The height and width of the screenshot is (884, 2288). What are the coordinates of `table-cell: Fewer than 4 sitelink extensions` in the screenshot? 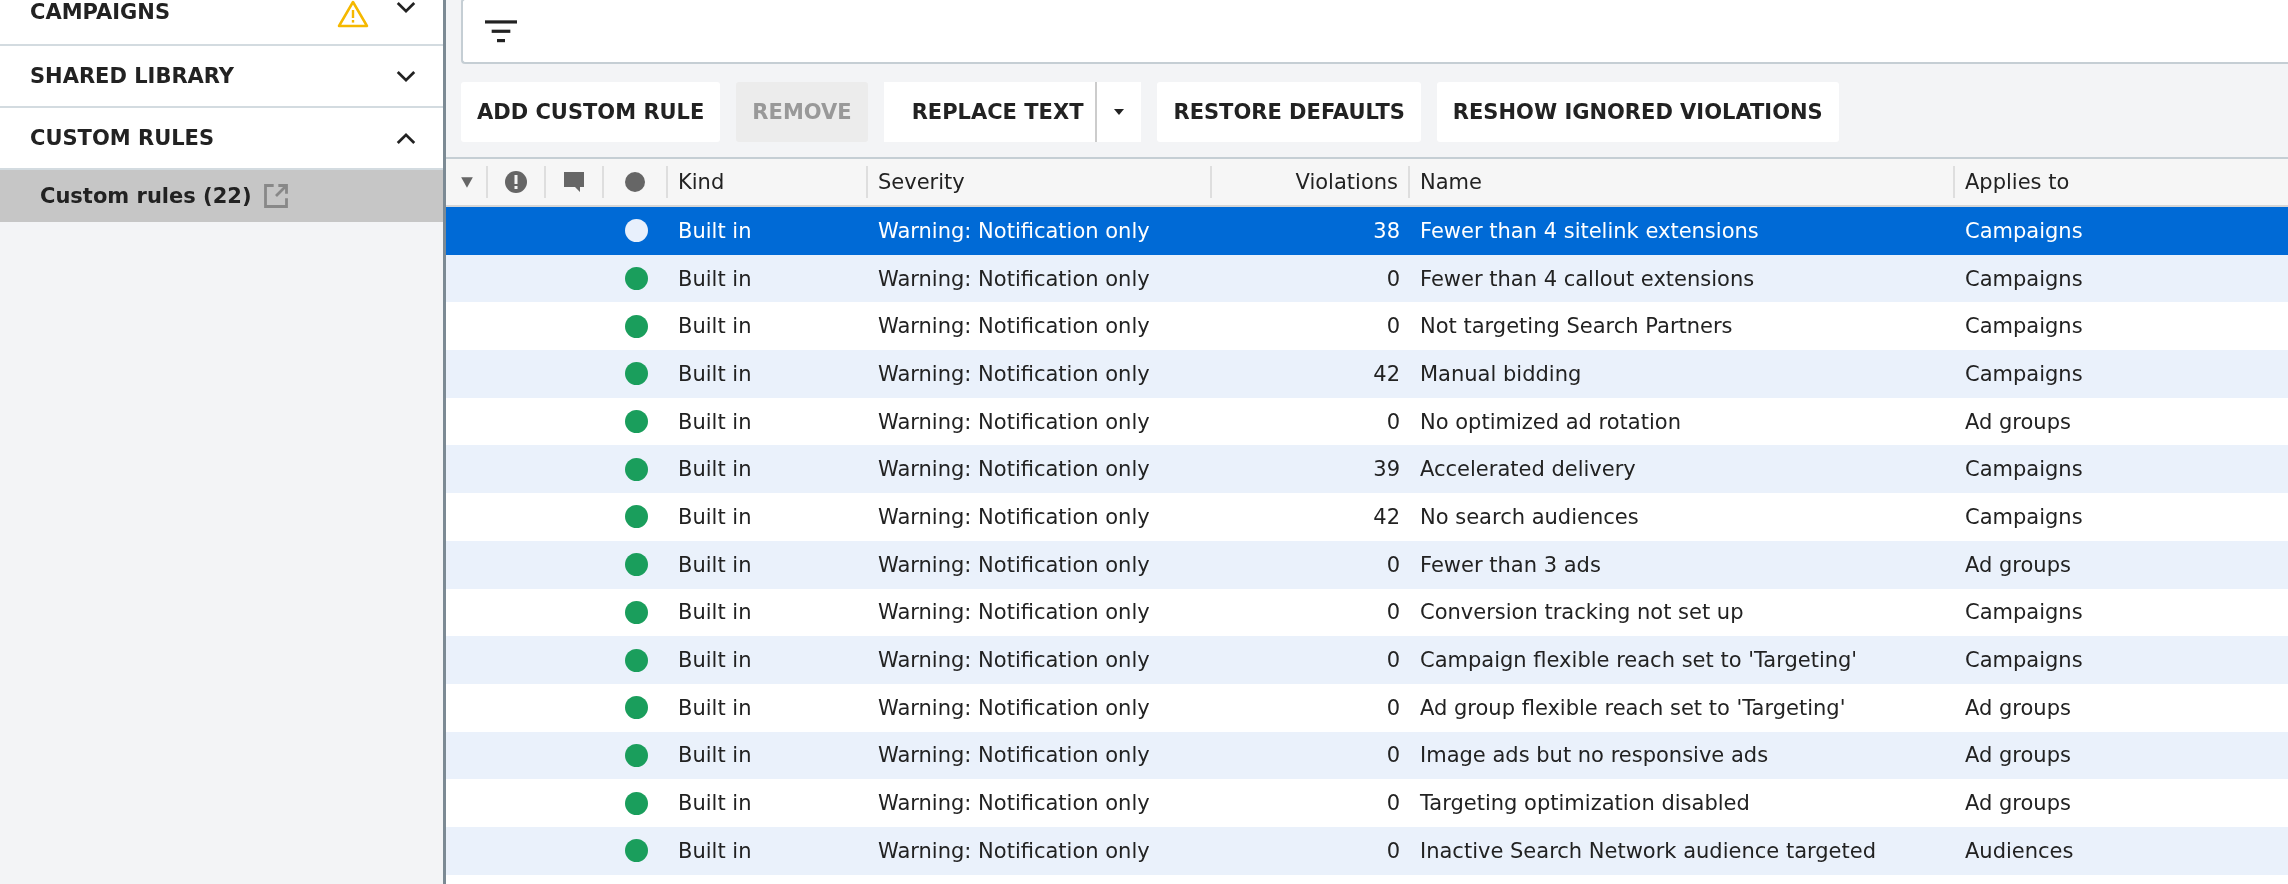 It's located at (1589, 230).